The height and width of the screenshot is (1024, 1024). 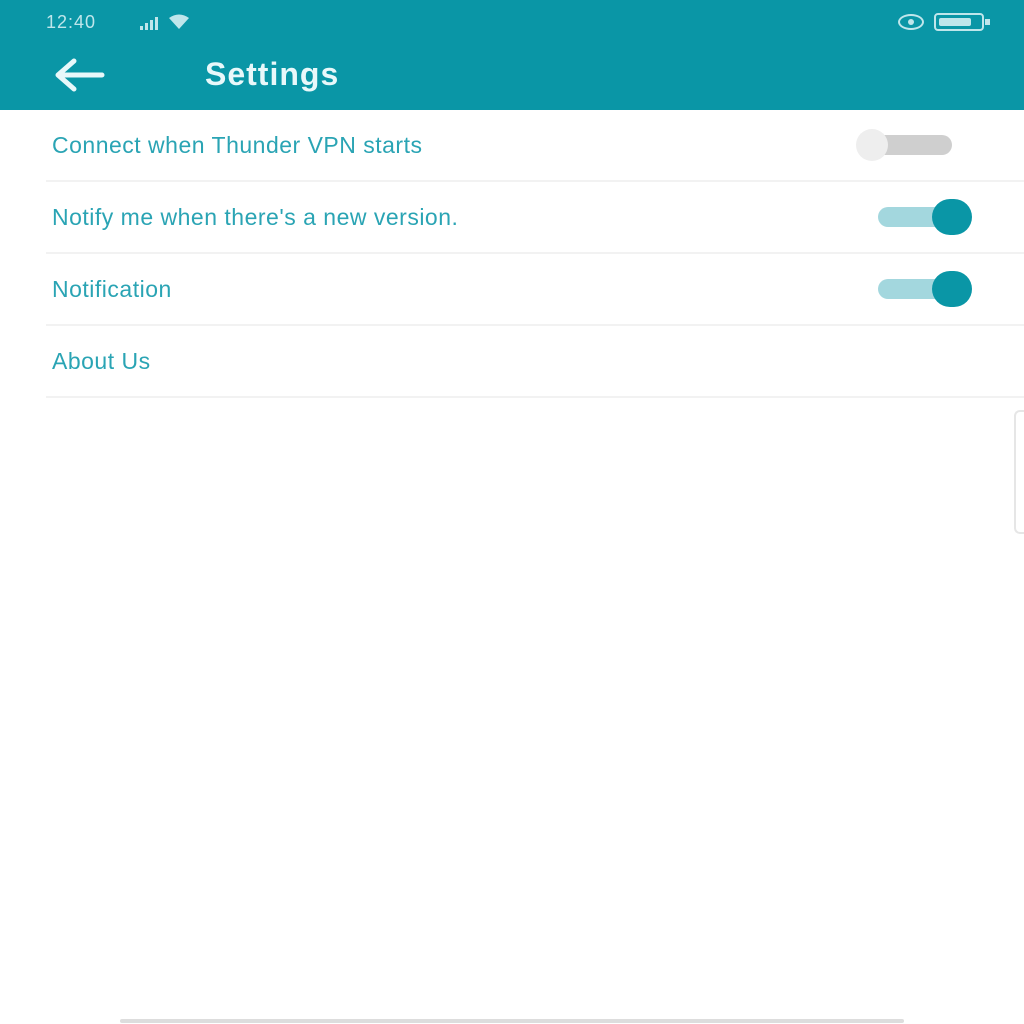 I want to click on wifi-icon, so click(x=179, y=21).